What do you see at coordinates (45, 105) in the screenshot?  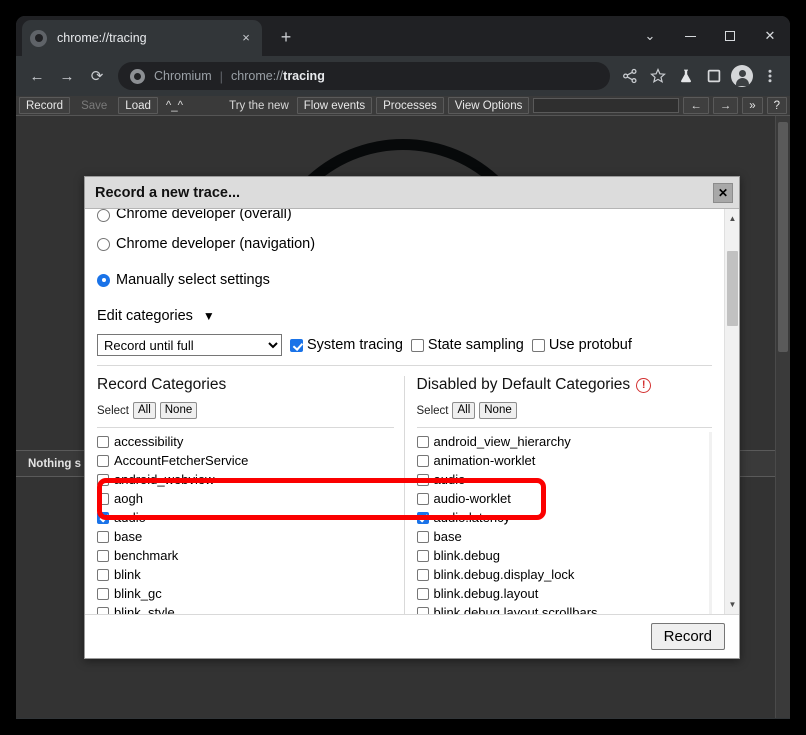 I see `trace-record-button: Record` at bounding box center [45, 105].